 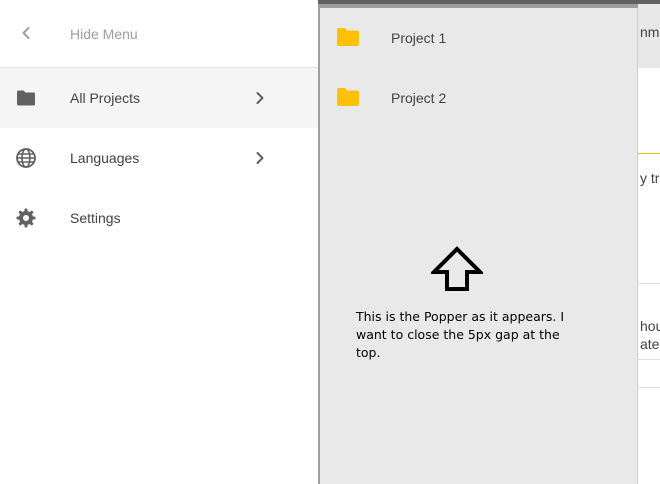 I want to click on hide-menu-label: Hide Menu, so click(x=104, y=34).